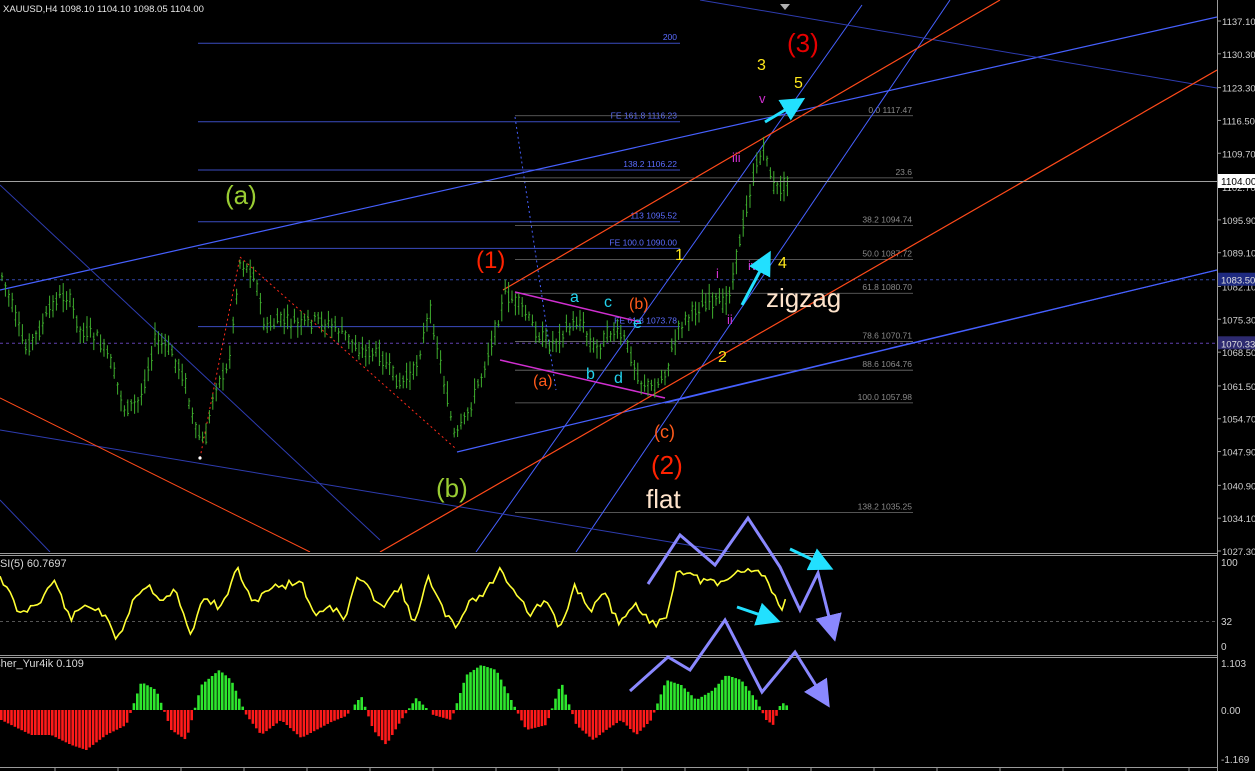 The height and width of the screenshot is (771, 1255). Describe the element at coordinates (762, 98) in the screenshot. I see `wave-label: v` at that location.